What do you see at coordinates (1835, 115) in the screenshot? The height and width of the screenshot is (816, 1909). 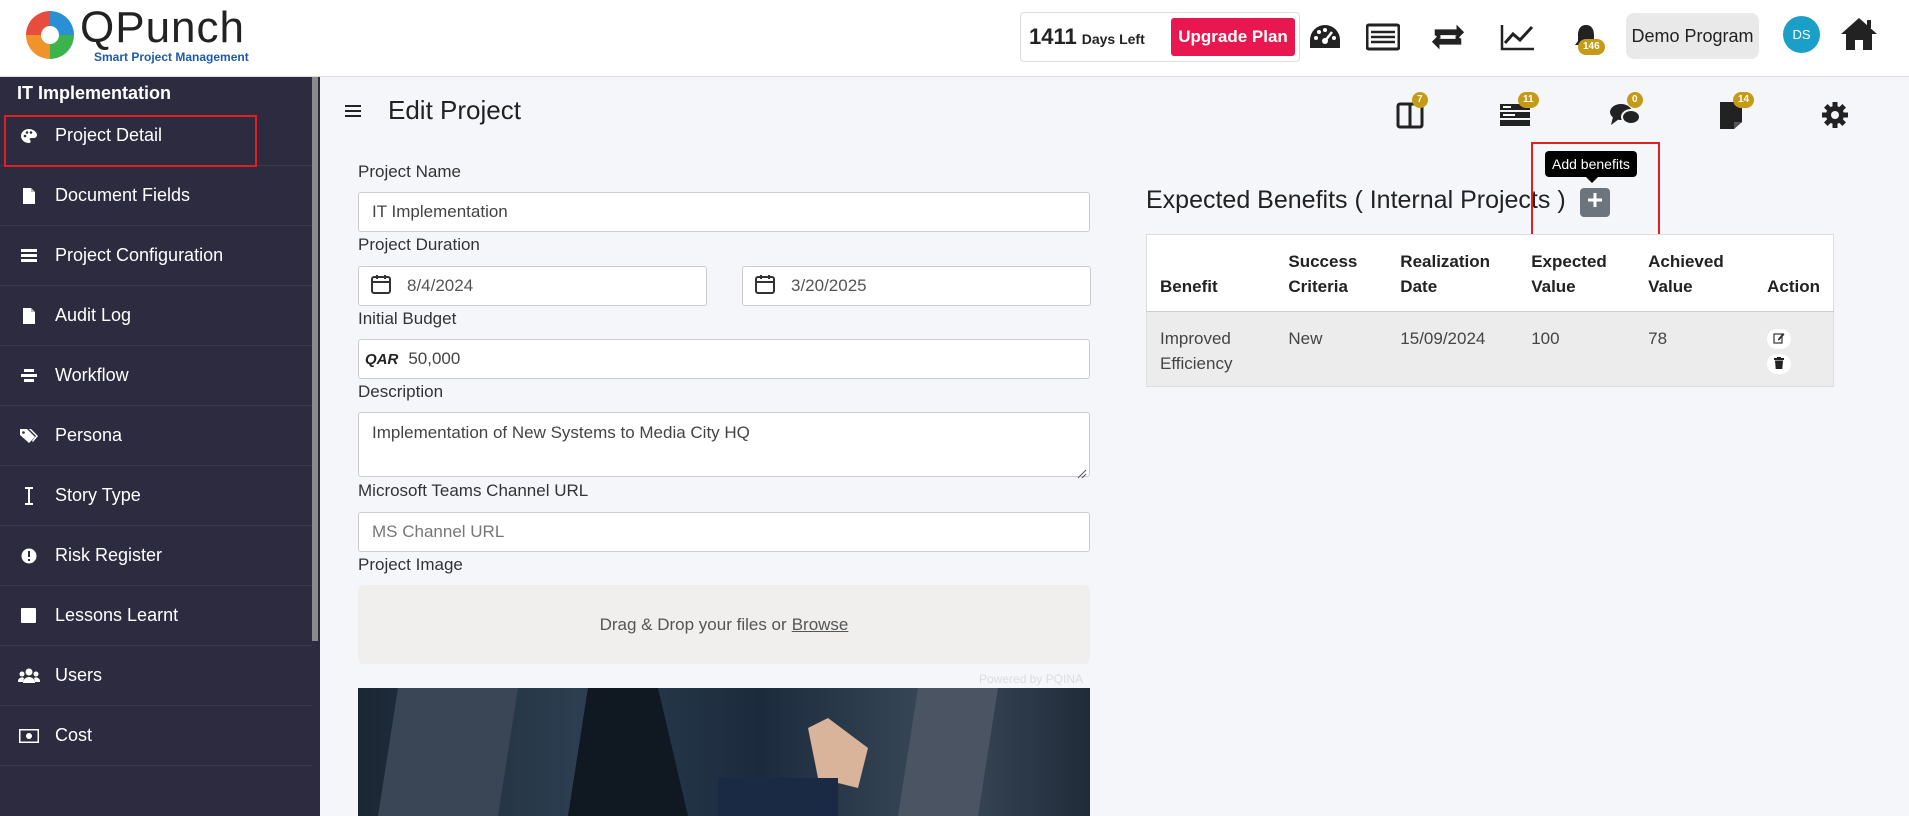 I see `settings-gear-icon` at bounding box center [1835, 115].